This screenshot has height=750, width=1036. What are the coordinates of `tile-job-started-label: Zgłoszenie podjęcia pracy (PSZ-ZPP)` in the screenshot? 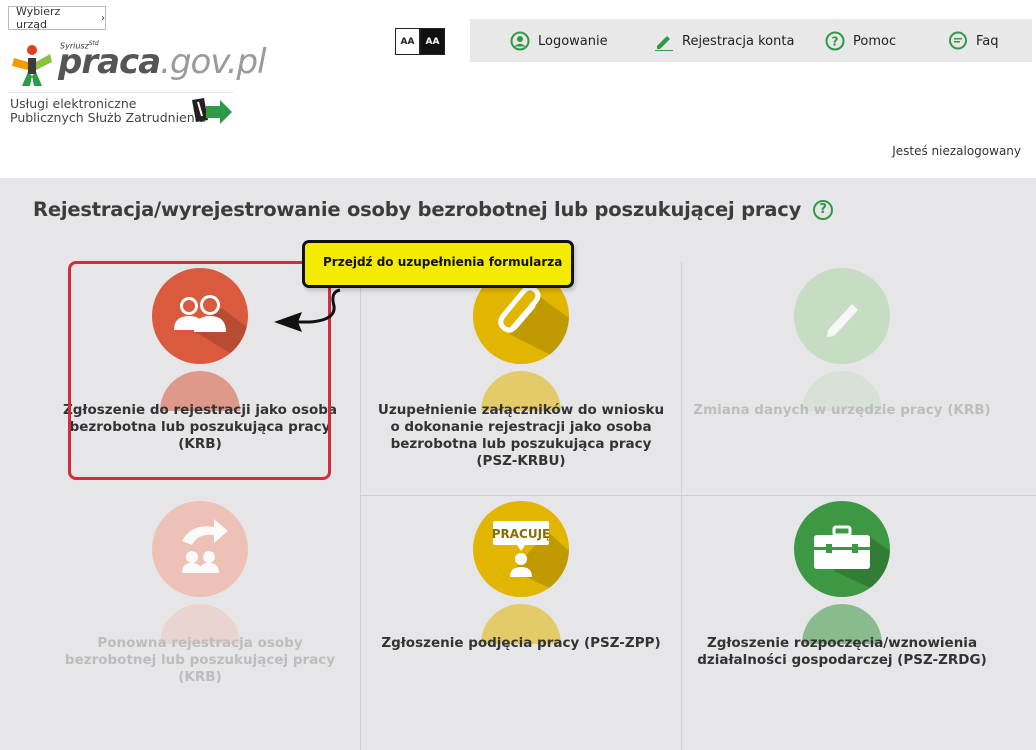 It's located at (521, 643).